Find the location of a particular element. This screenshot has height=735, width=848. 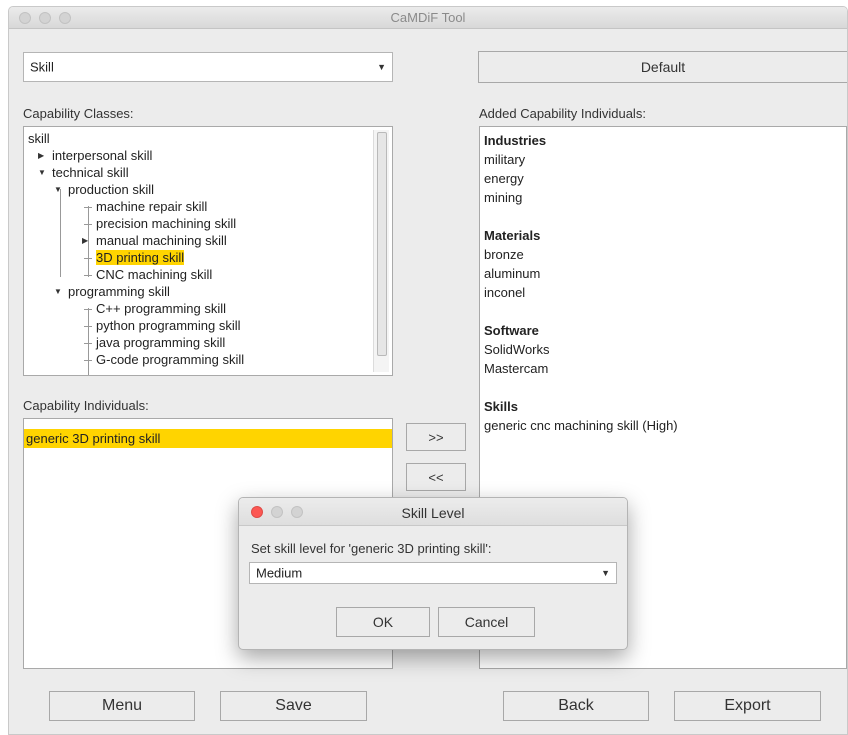

save-button: Save is located at coordinates (293, 706).